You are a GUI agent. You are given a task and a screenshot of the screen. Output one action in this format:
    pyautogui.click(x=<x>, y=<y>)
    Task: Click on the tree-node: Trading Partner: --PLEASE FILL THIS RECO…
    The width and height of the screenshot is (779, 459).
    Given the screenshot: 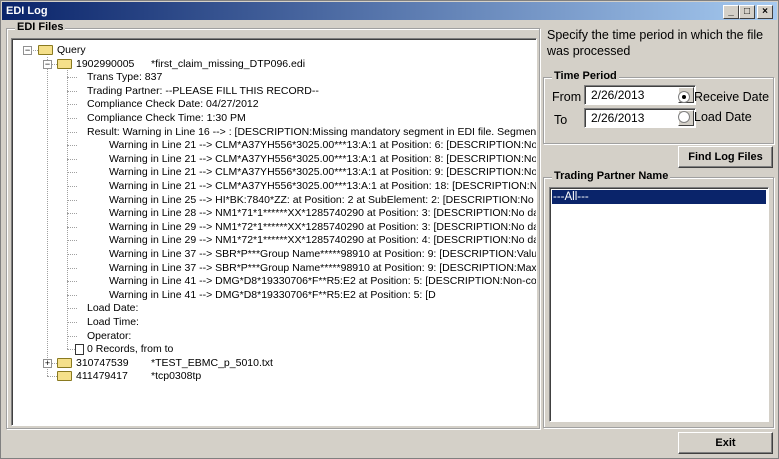 What is the action you would take?
    pyautogui.click(x=203, y=91)
    